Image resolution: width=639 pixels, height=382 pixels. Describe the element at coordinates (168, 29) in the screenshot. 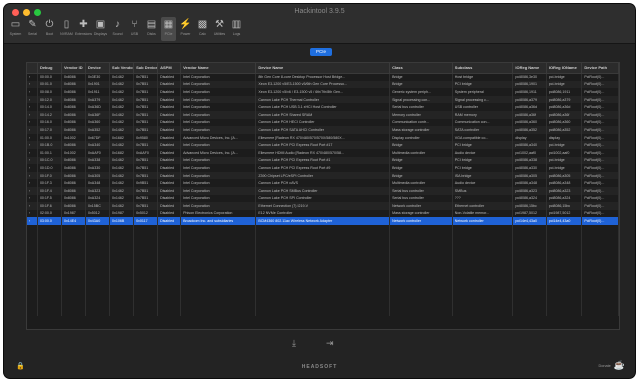

I see `toolbar-item-pcie: ▦ PCIe` at that location.